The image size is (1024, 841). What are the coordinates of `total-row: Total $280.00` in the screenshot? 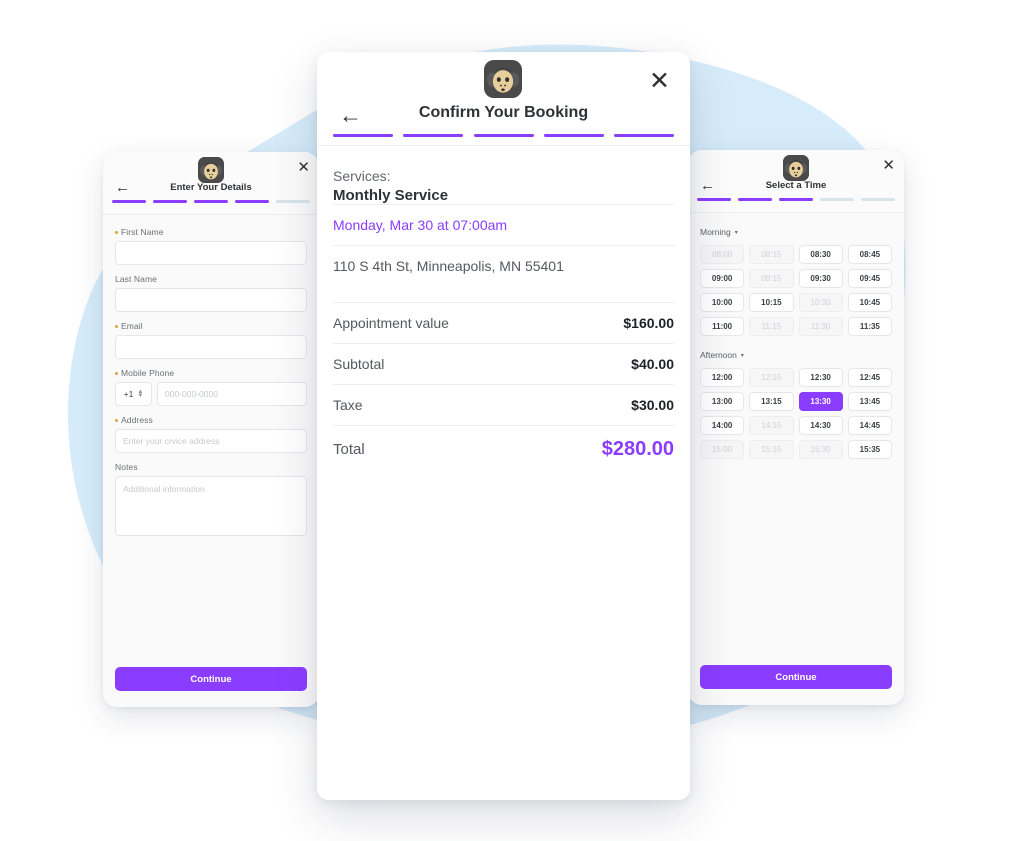 It's located at (503, 449).